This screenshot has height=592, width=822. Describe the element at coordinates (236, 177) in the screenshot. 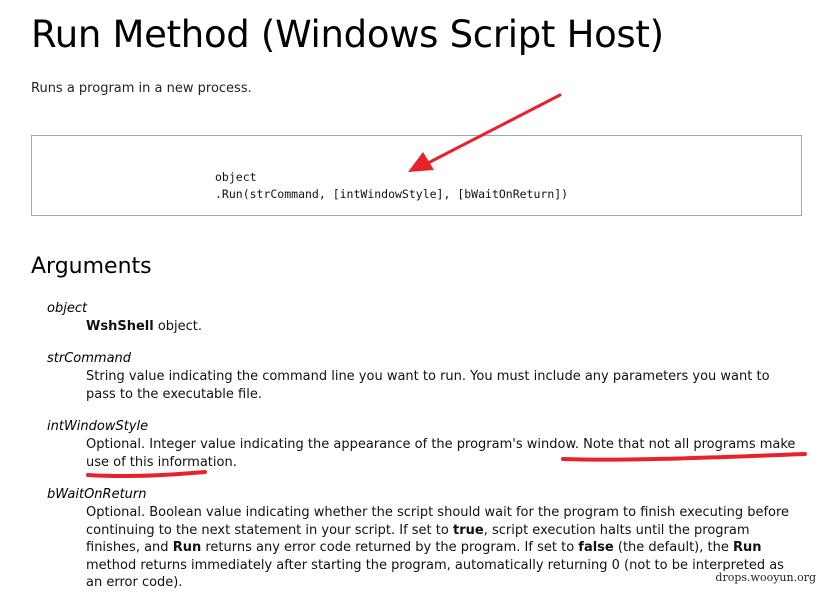

I see `syntax-object: object` at that location.